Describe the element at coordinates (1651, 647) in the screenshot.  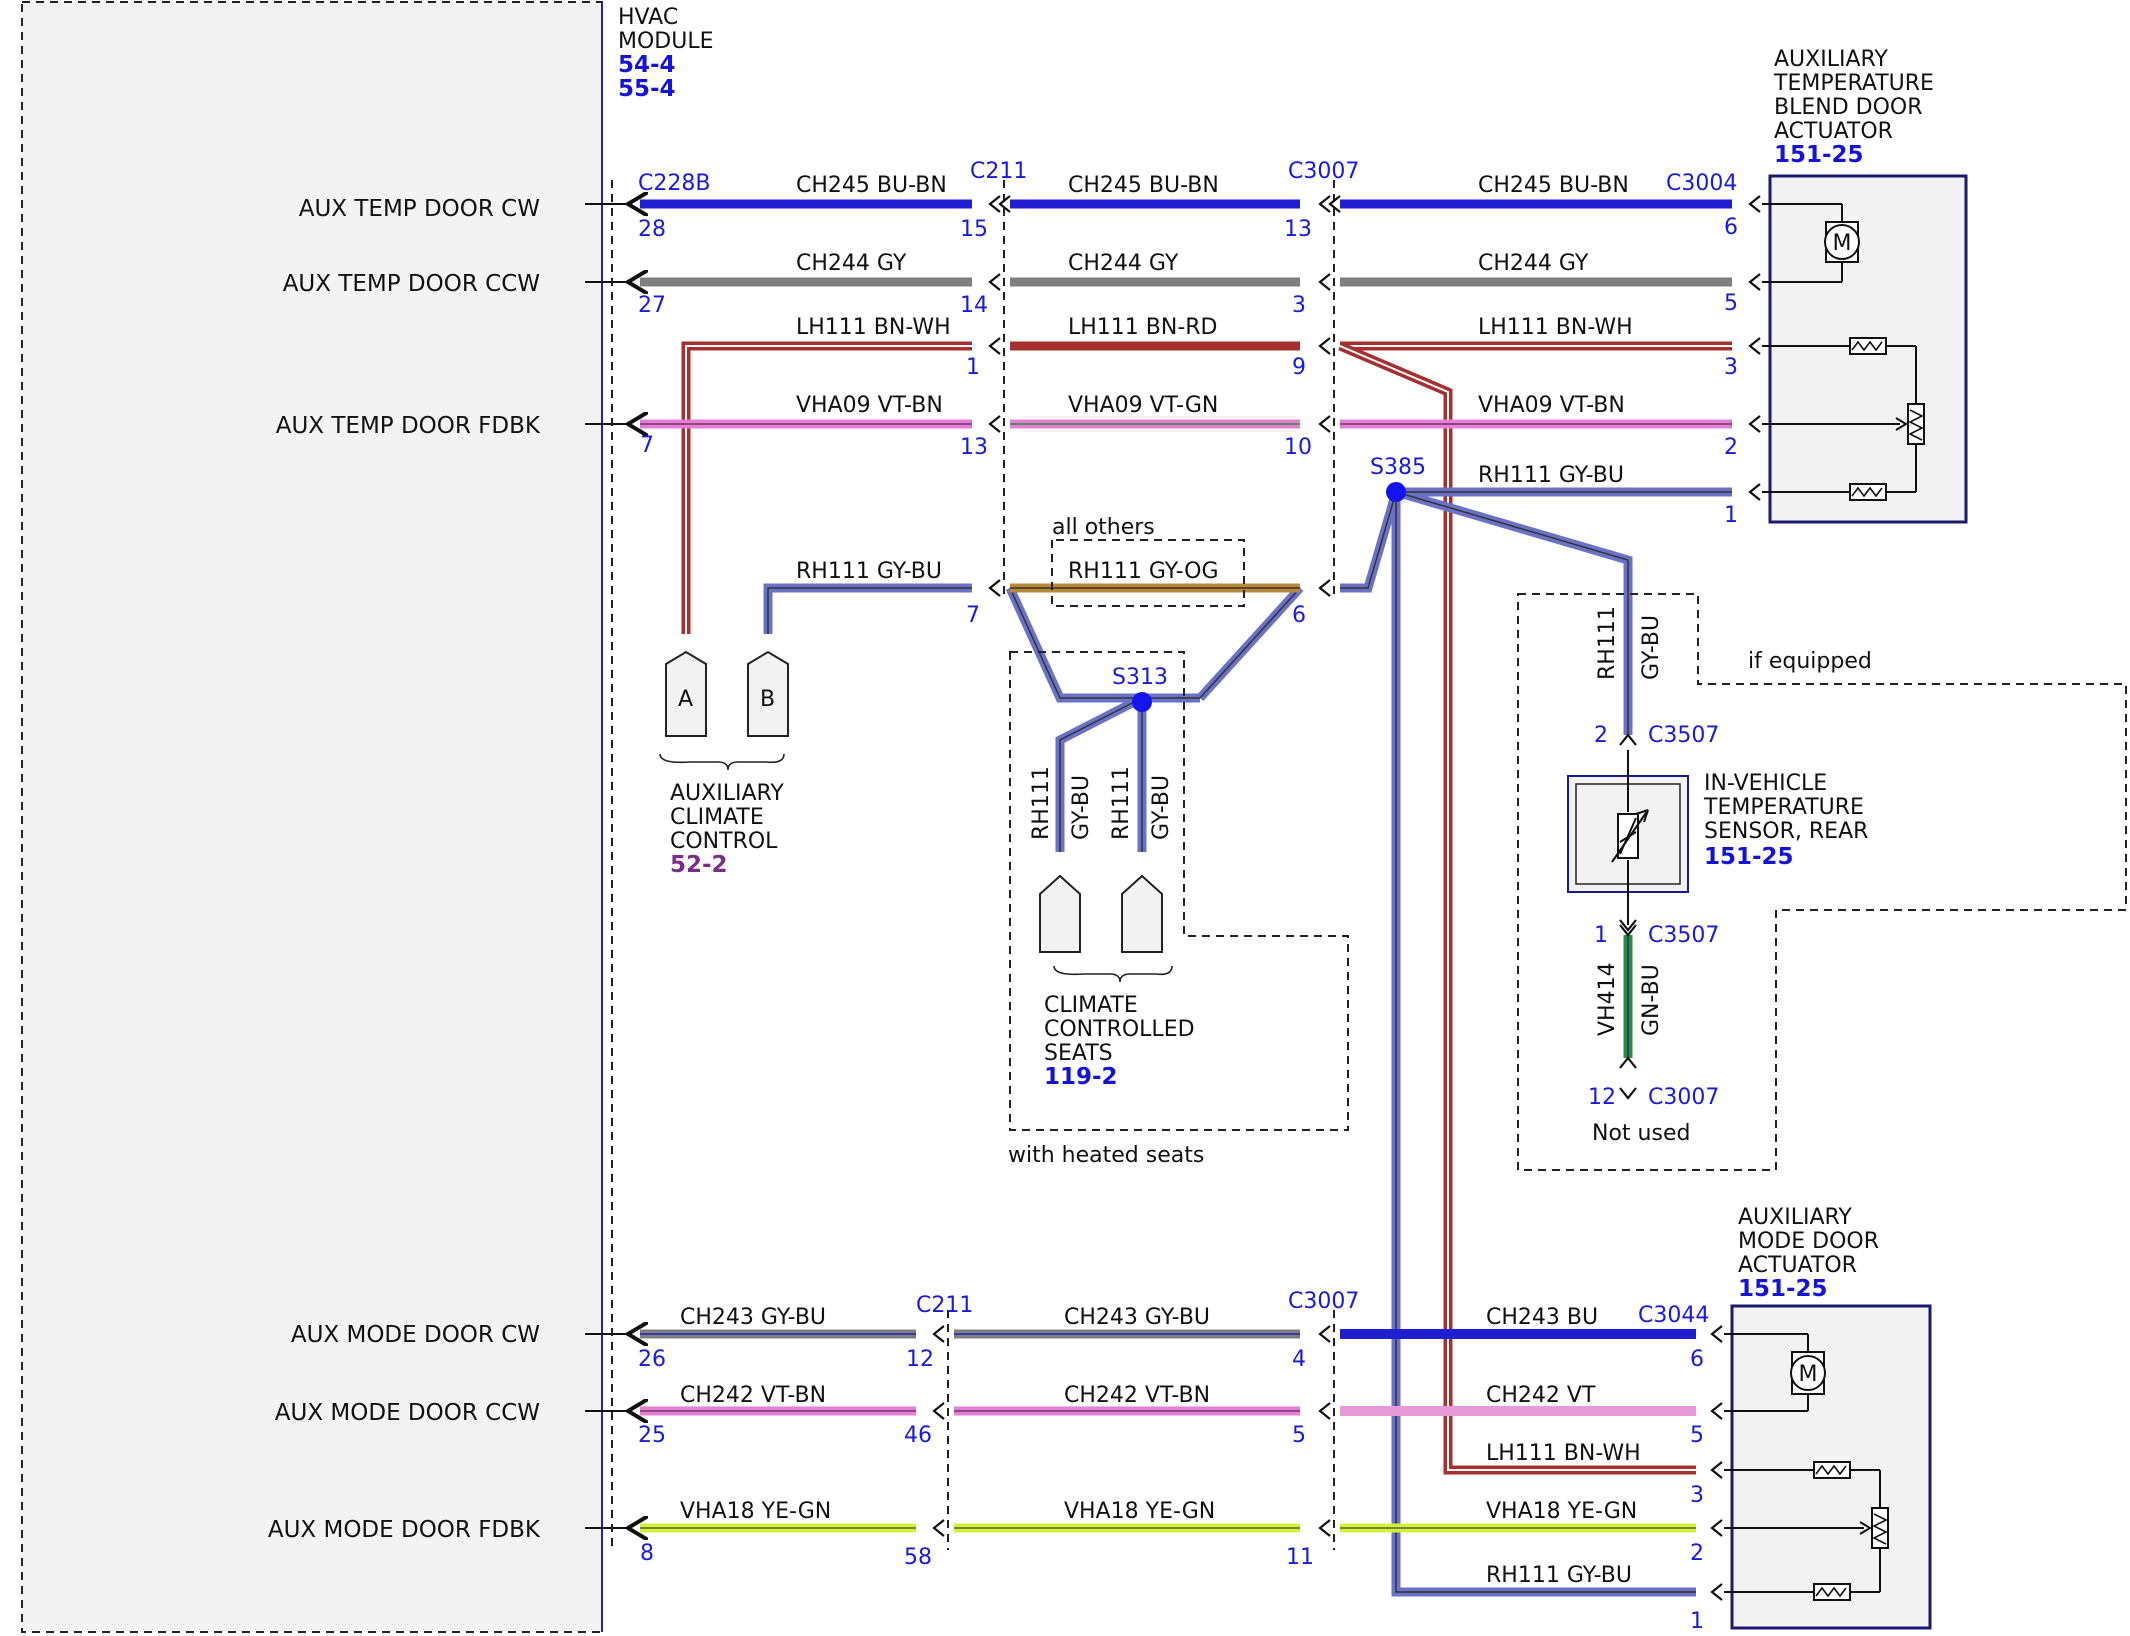
I see `svg-text: GY-BU` at that location.